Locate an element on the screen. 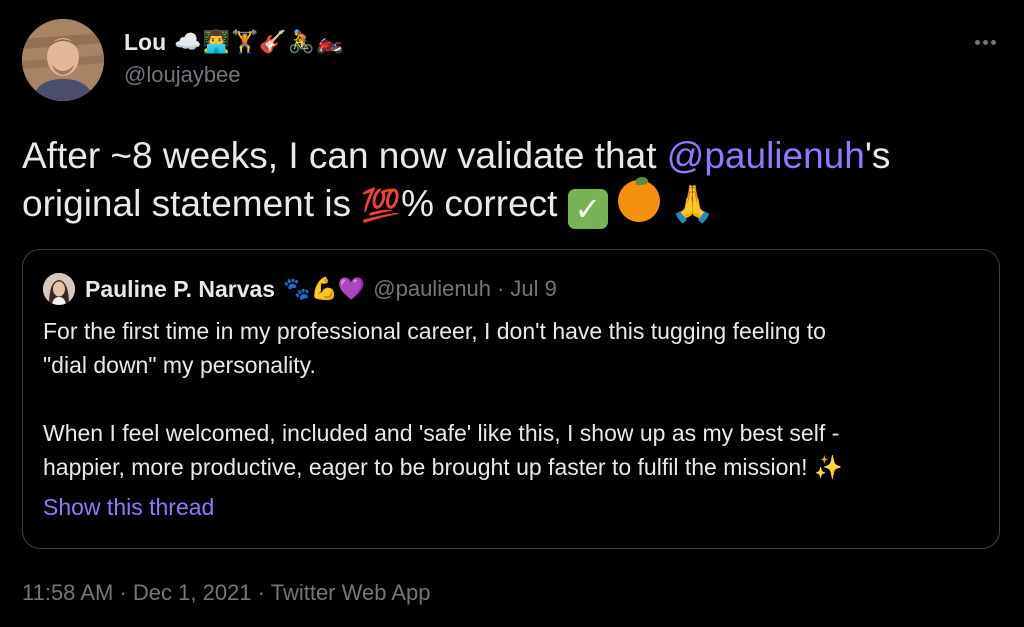  quoted-author-emojis: 🐾💪💜 is located at coordinates (324, 289).